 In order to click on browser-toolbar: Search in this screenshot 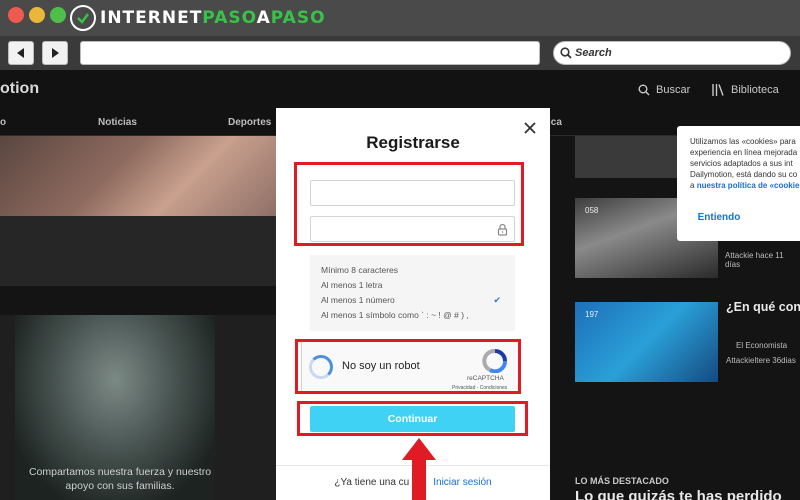, I will do `click(400, 53)`.